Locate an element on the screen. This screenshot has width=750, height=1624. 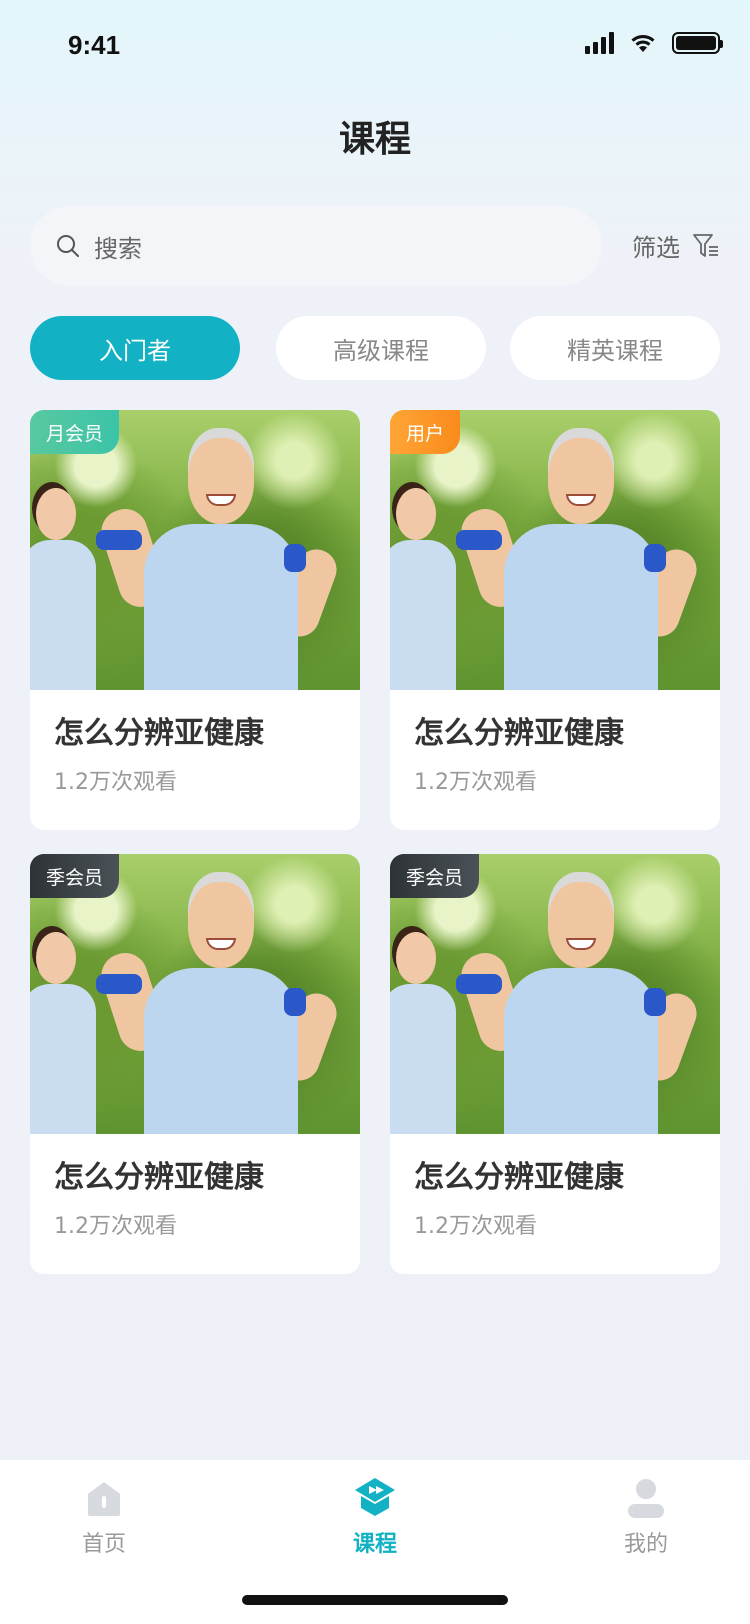
course-card: 月会员 怎么分辨亚健康 1.2万次观看 is located at coordinates (195, 620).